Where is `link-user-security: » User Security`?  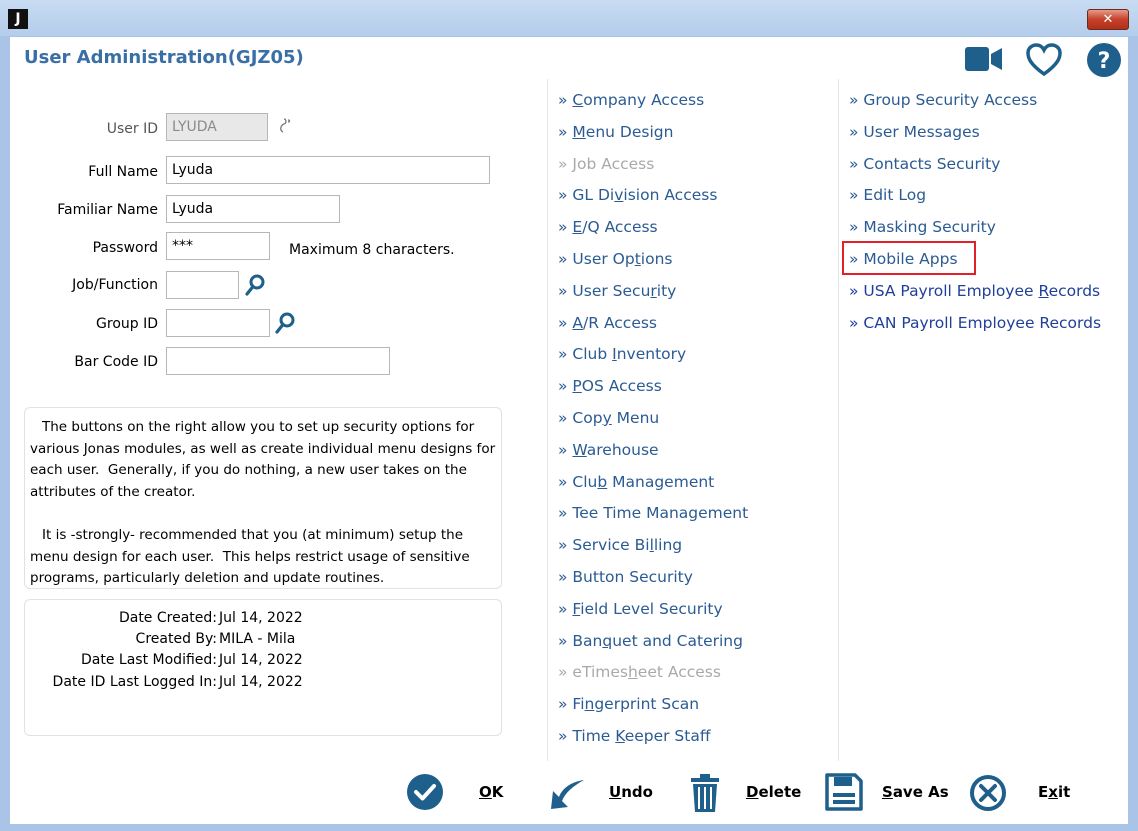 link-user-security: » User Security is located at coordinates (617, 291).